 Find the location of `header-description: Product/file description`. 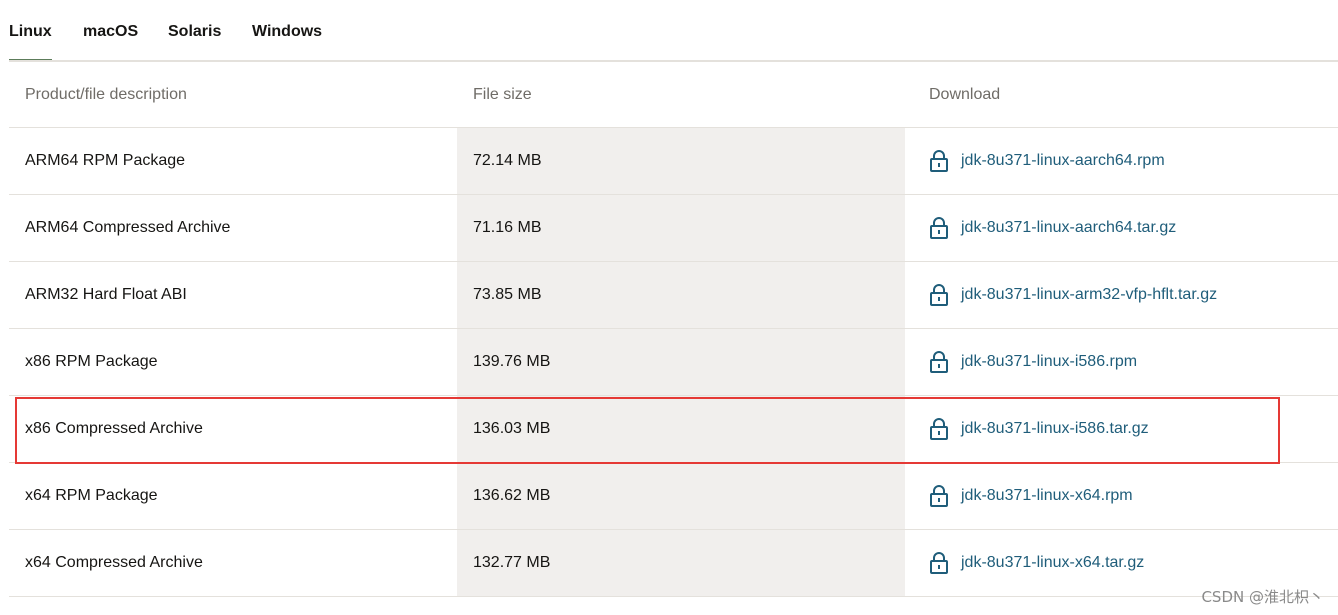

header-description: Product/file description is located at coordinates (106, 94).